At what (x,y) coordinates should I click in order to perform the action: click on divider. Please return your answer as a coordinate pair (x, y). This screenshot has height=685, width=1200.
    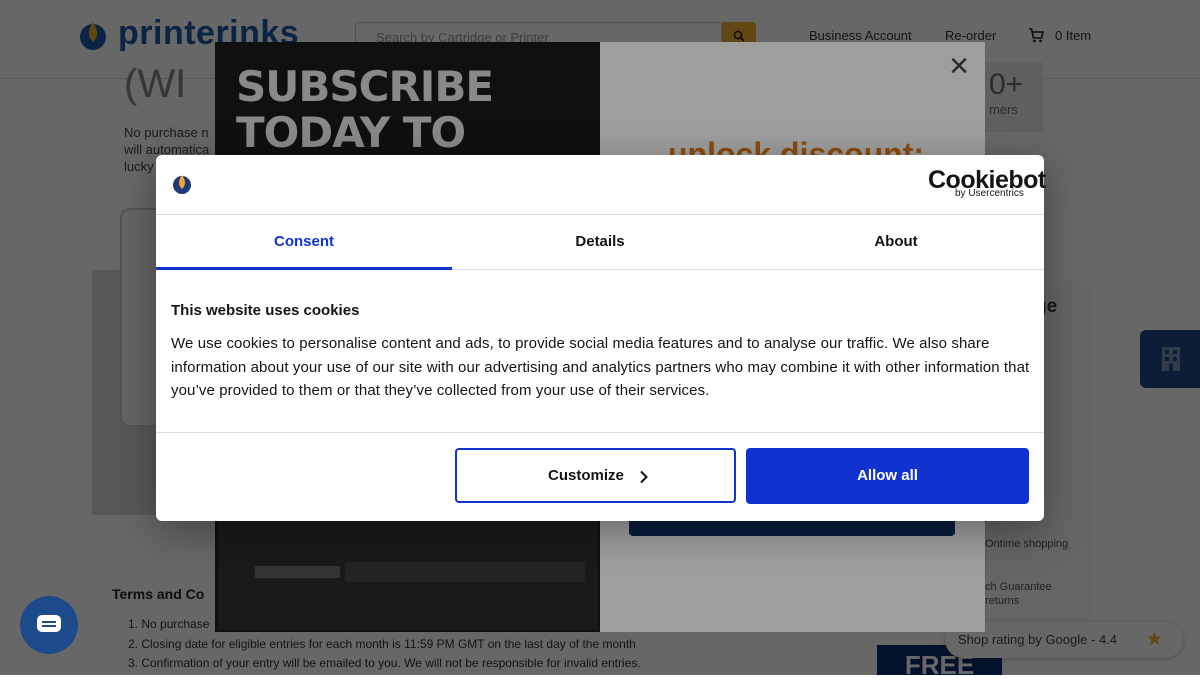
    Looking at the image, I should click on (600, 432).